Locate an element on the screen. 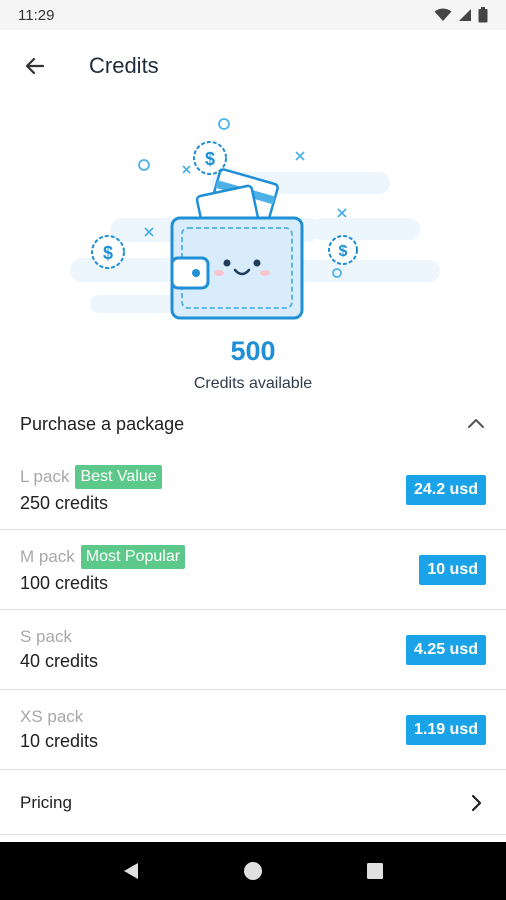 The image size is (506, 900). purchase-section-header: Purchase a package is located at coordinates (253, 424).